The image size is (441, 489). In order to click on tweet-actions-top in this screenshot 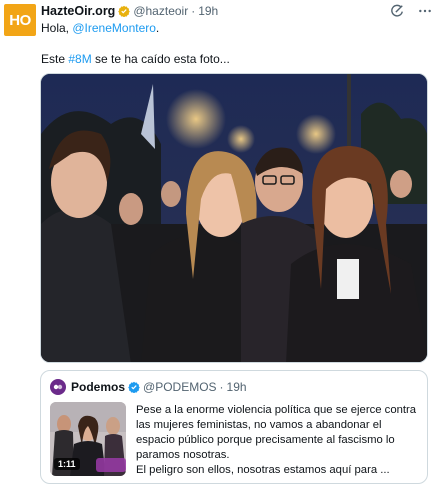, I will do `click(411, 11)`.